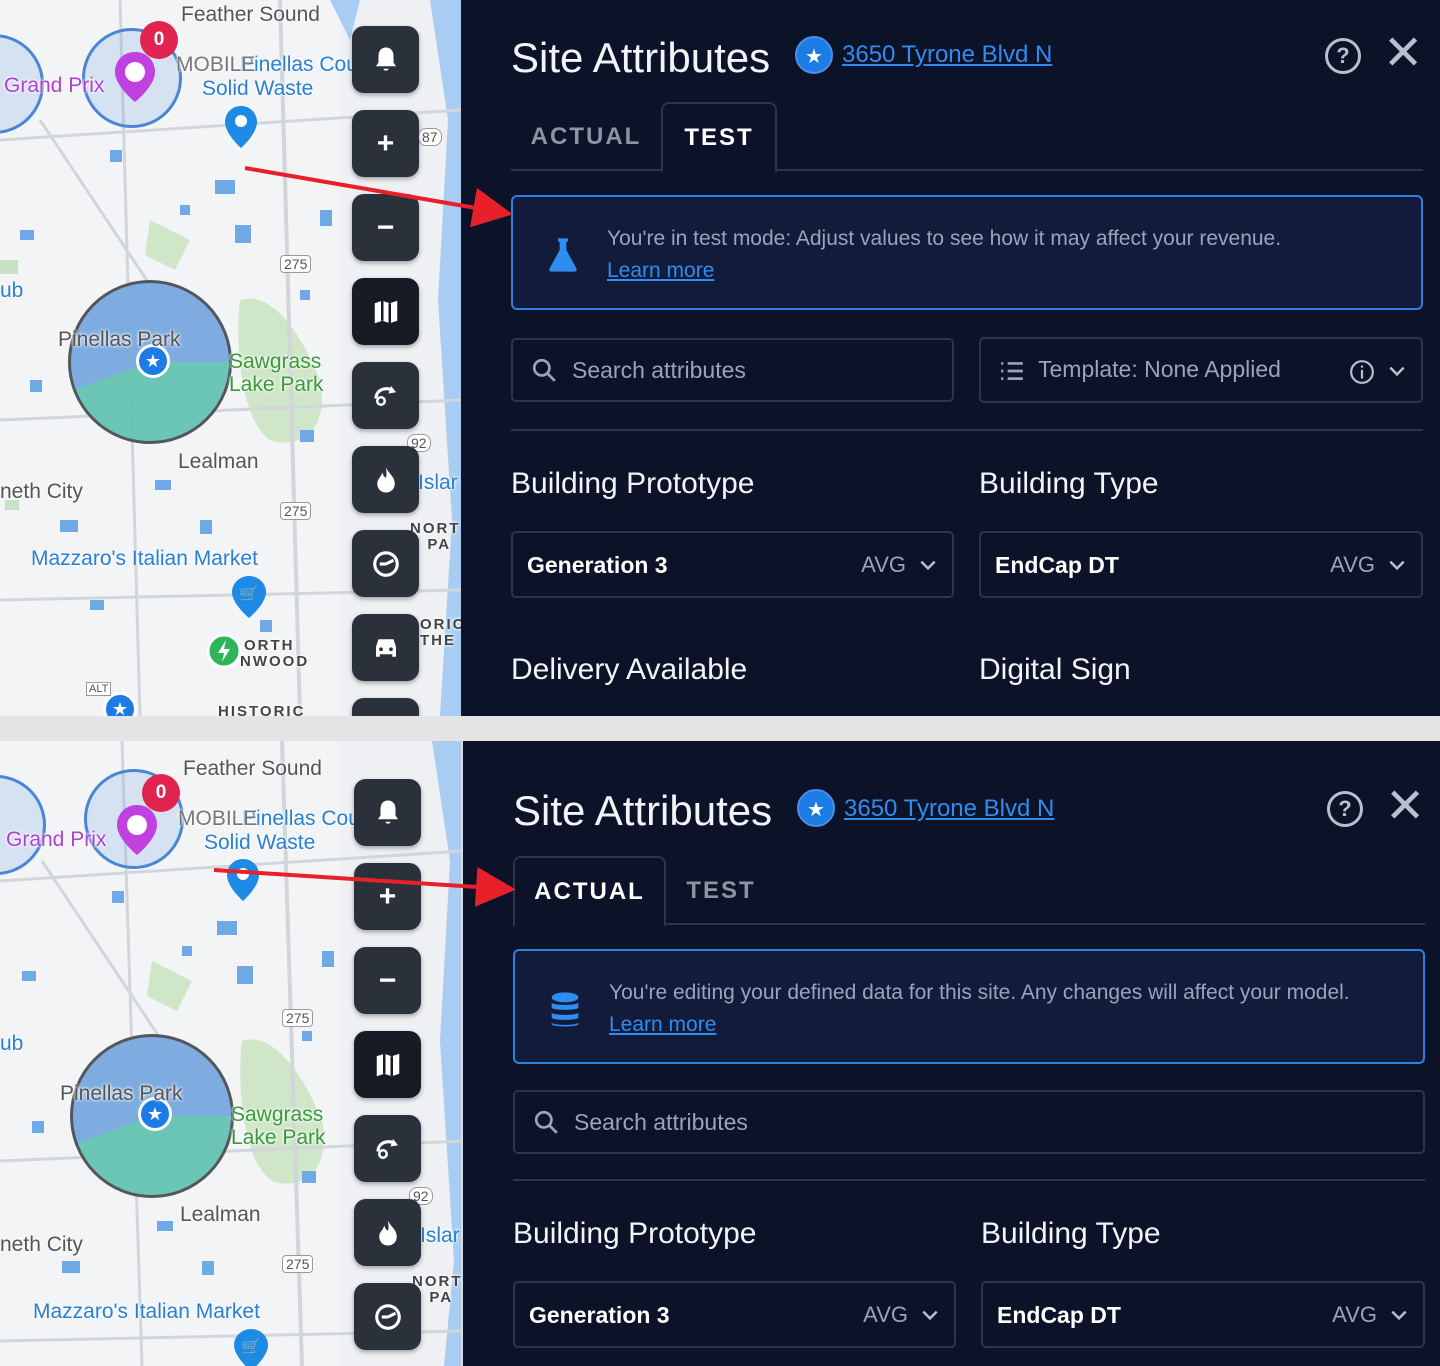 The width and height of the screenshot is (1440, 1366). Describe the element at coordinates (720, 728) in the screenshot. I see `screenshot-divider` at that location.